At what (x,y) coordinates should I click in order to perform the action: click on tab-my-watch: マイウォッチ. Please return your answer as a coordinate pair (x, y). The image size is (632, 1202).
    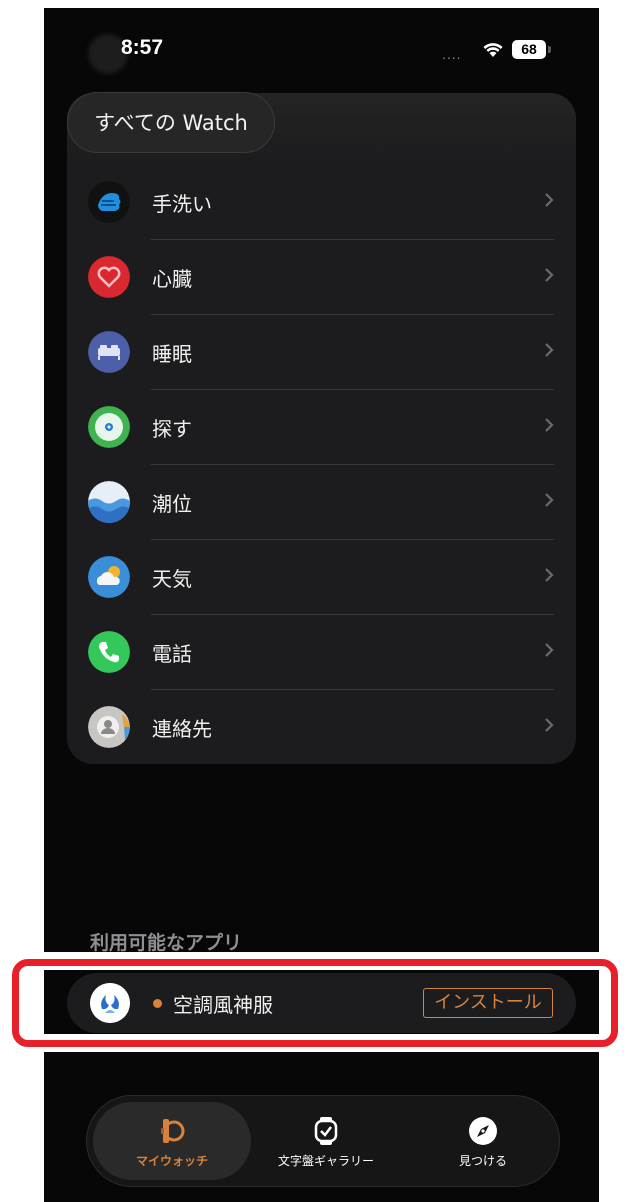
    Looking at the image, I should click on (172, 1141).